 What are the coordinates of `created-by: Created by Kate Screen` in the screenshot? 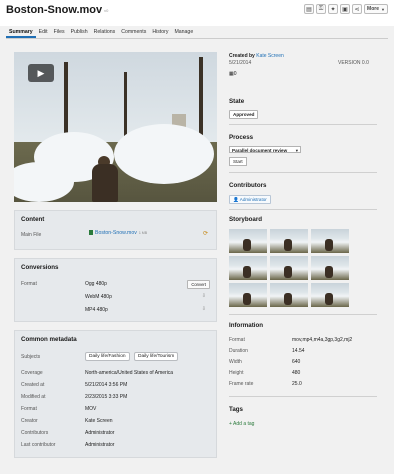 It's located at (256, 56).